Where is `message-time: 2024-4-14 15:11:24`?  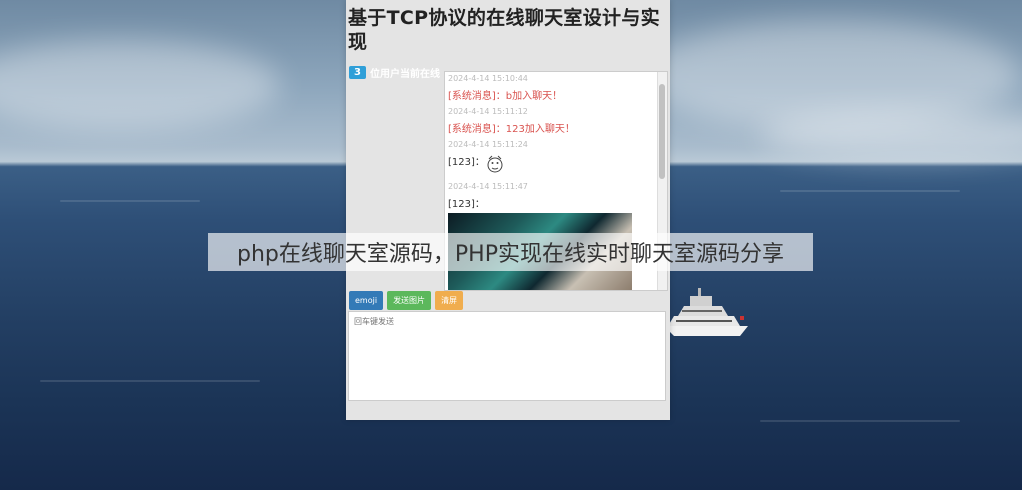
message-time: 2024-4-14 15:11:24 is located at coordinates (488, 144).